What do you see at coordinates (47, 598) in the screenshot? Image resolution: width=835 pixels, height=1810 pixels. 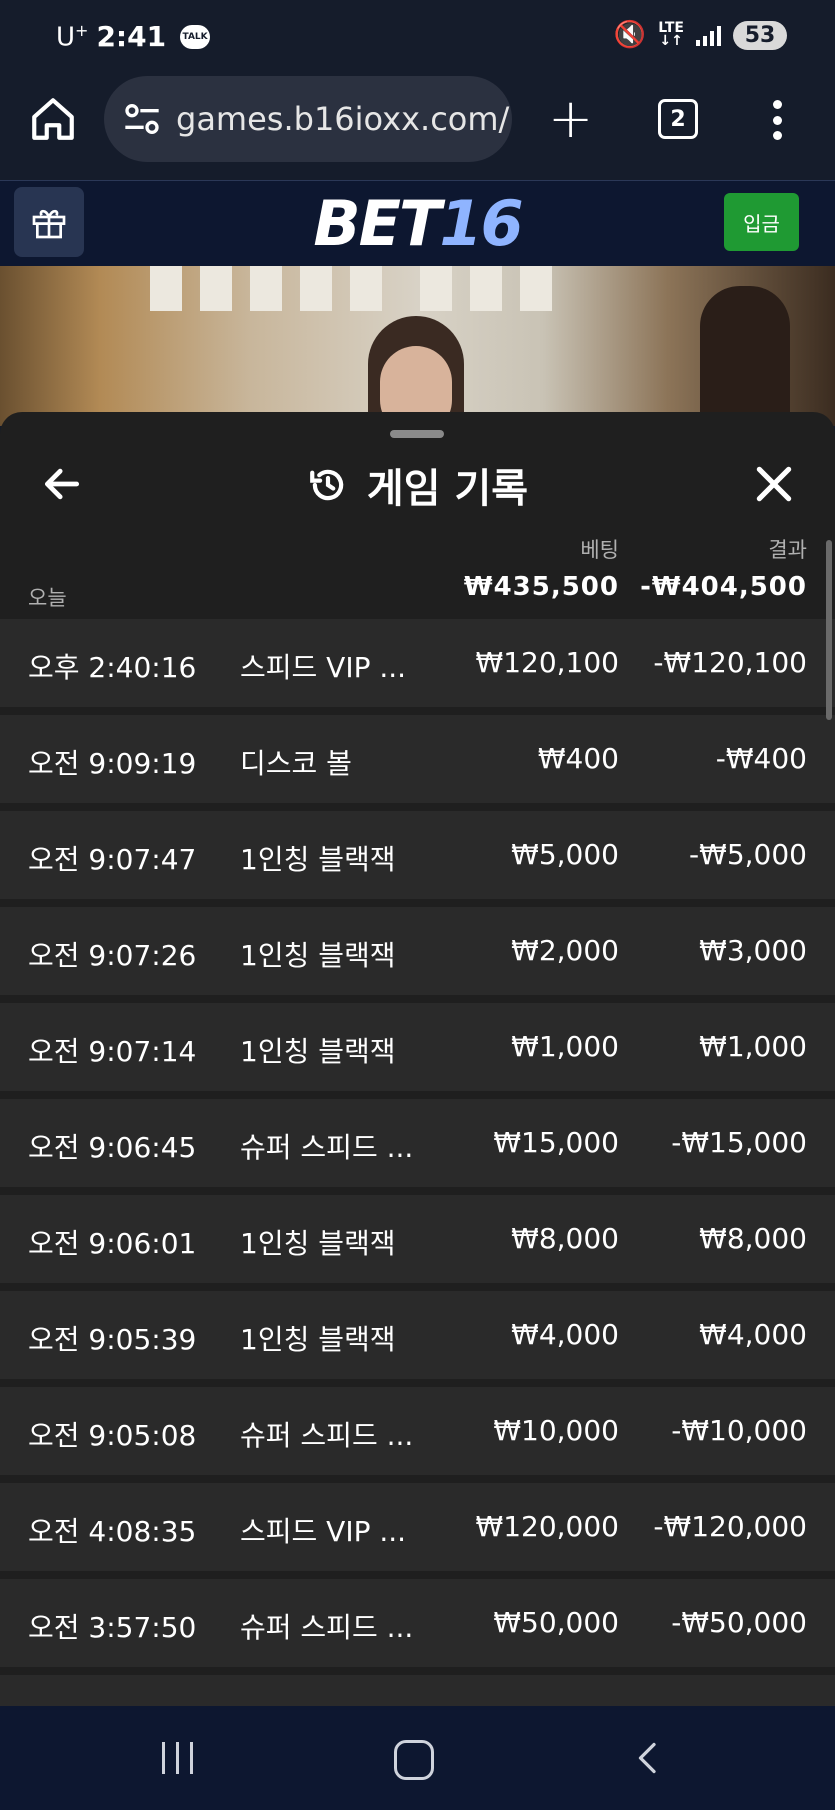 I see `day-label: 오늘` at bounding box center [47, 598].